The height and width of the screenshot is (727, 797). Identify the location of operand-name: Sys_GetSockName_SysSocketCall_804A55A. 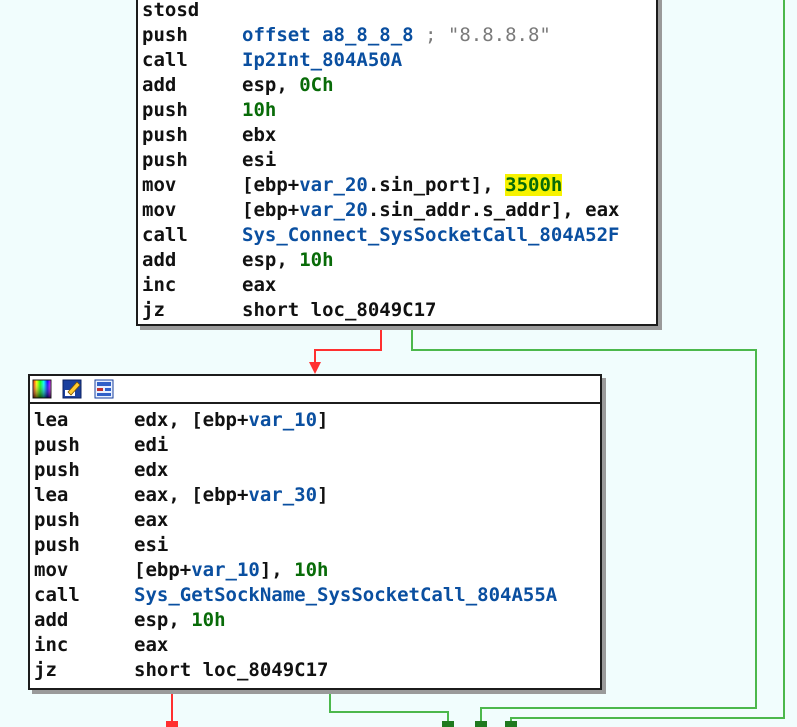
(345, 595).